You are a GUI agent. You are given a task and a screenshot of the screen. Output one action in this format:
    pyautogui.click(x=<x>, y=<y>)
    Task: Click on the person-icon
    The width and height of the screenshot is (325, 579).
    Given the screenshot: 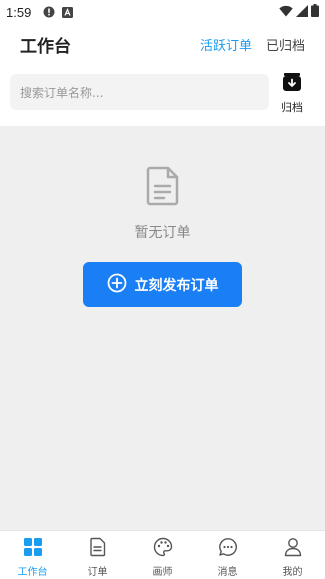 What is the action you would take?
    pyautogui.click(x=293, y=549)
    